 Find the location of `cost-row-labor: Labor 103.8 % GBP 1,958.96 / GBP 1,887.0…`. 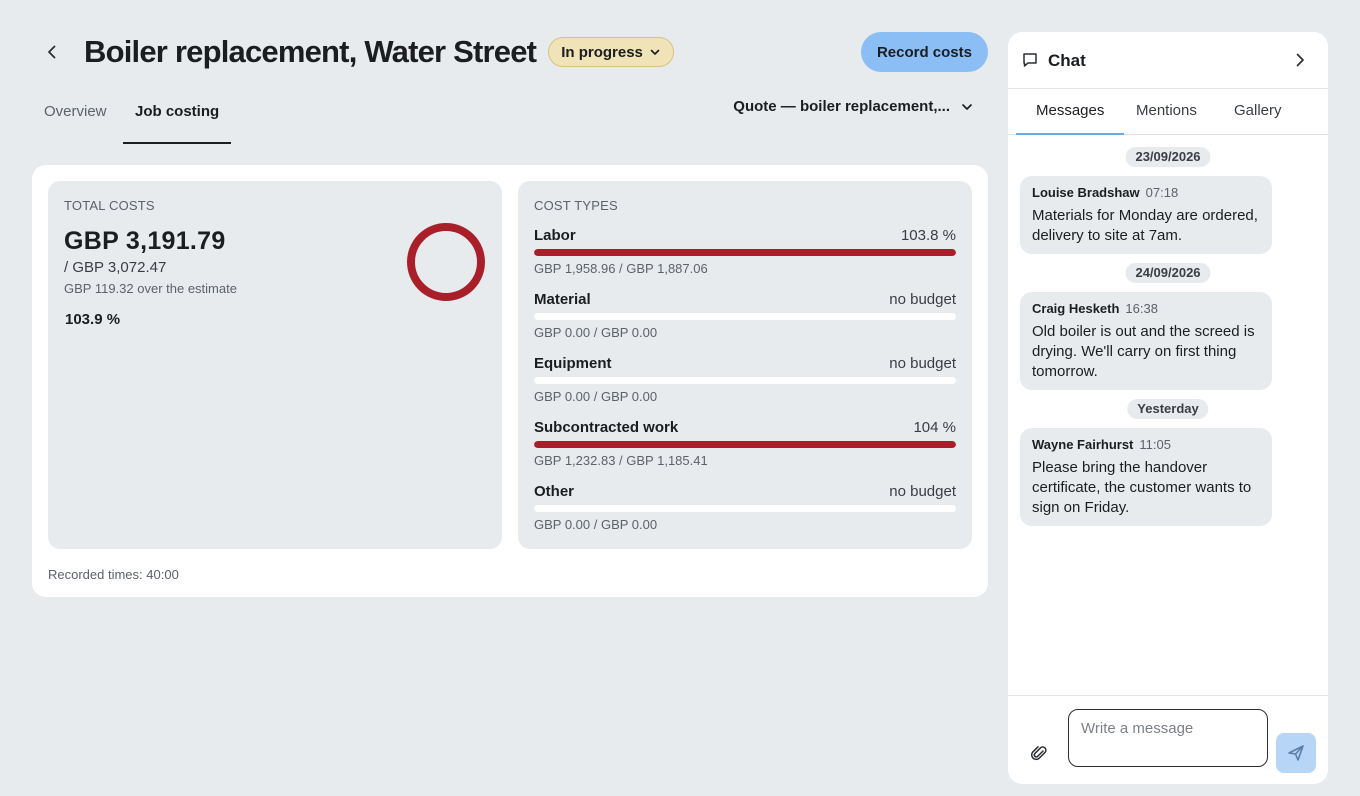

cost-row-labor: Labor 103.8 % GBP 1,958.96 / GBP 1,887.0… is located at coordinates (745, 255).